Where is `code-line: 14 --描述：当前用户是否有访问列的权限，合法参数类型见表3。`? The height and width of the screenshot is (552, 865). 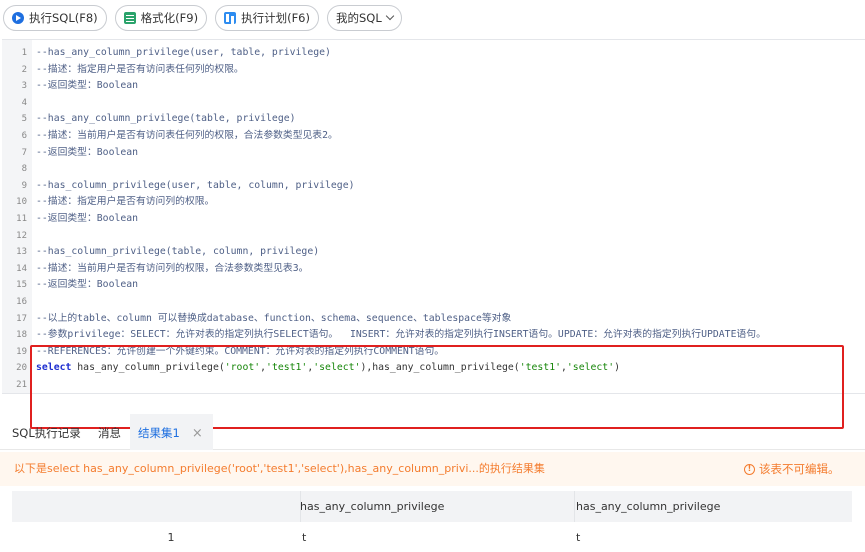 code-line: 14 --描述：当前用户是否有访问列的权限，合法参数类型见表3。 is located at coordinates (433, 269).